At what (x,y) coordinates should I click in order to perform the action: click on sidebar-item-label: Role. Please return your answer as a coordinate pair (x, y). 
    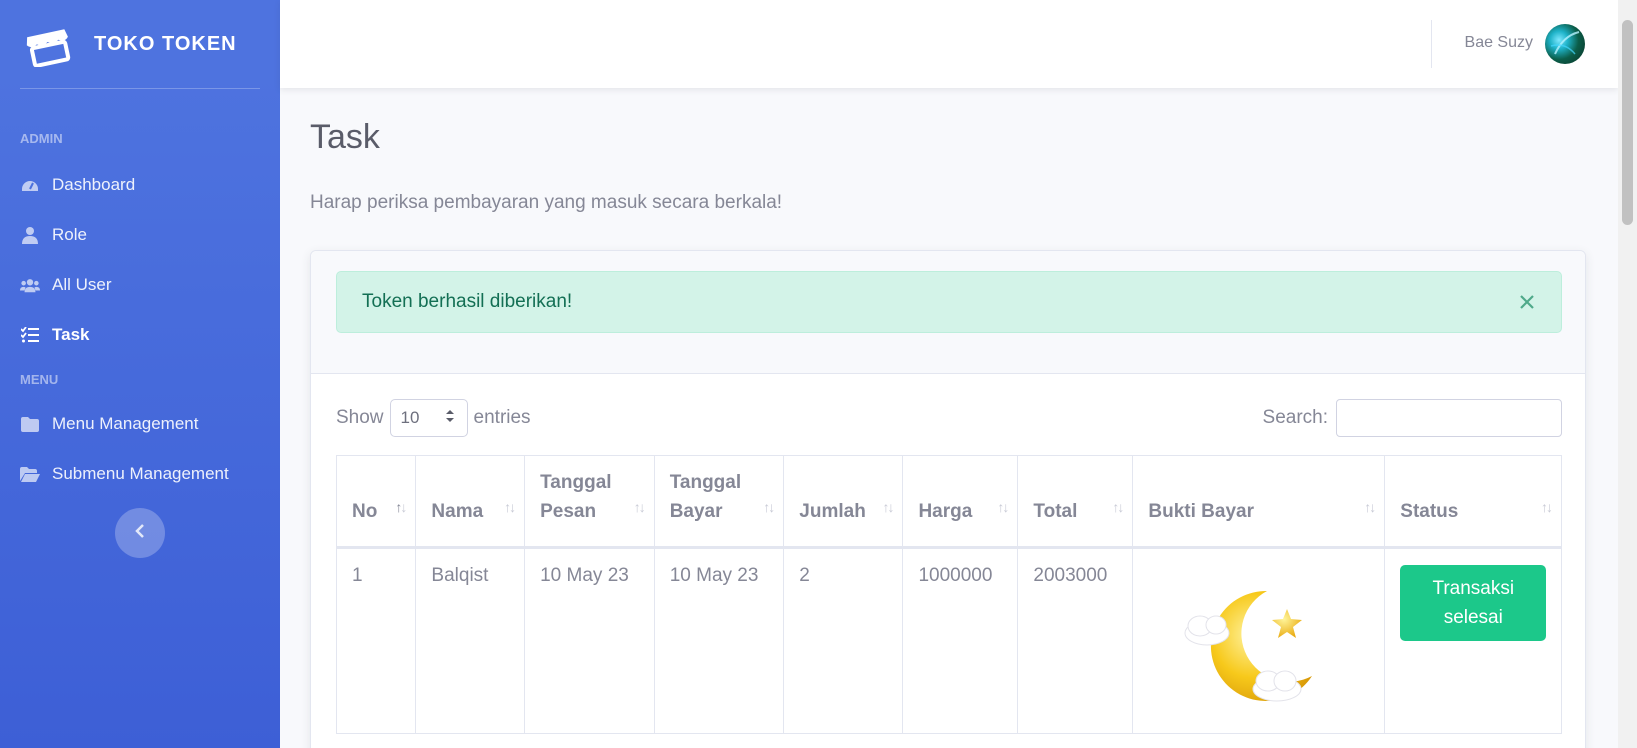
    Looking at the image, I should click on (69, 234).